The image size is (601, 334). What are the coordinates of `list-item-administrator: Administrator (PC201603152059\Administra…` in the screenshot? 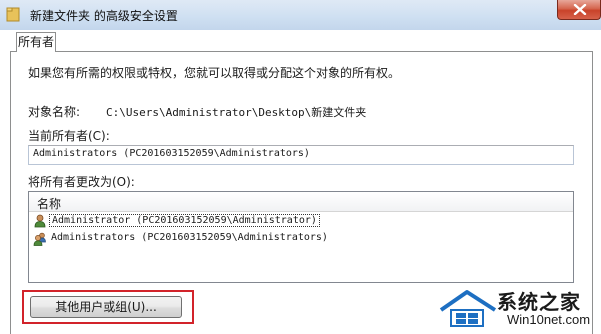 It's located at (301, 221).